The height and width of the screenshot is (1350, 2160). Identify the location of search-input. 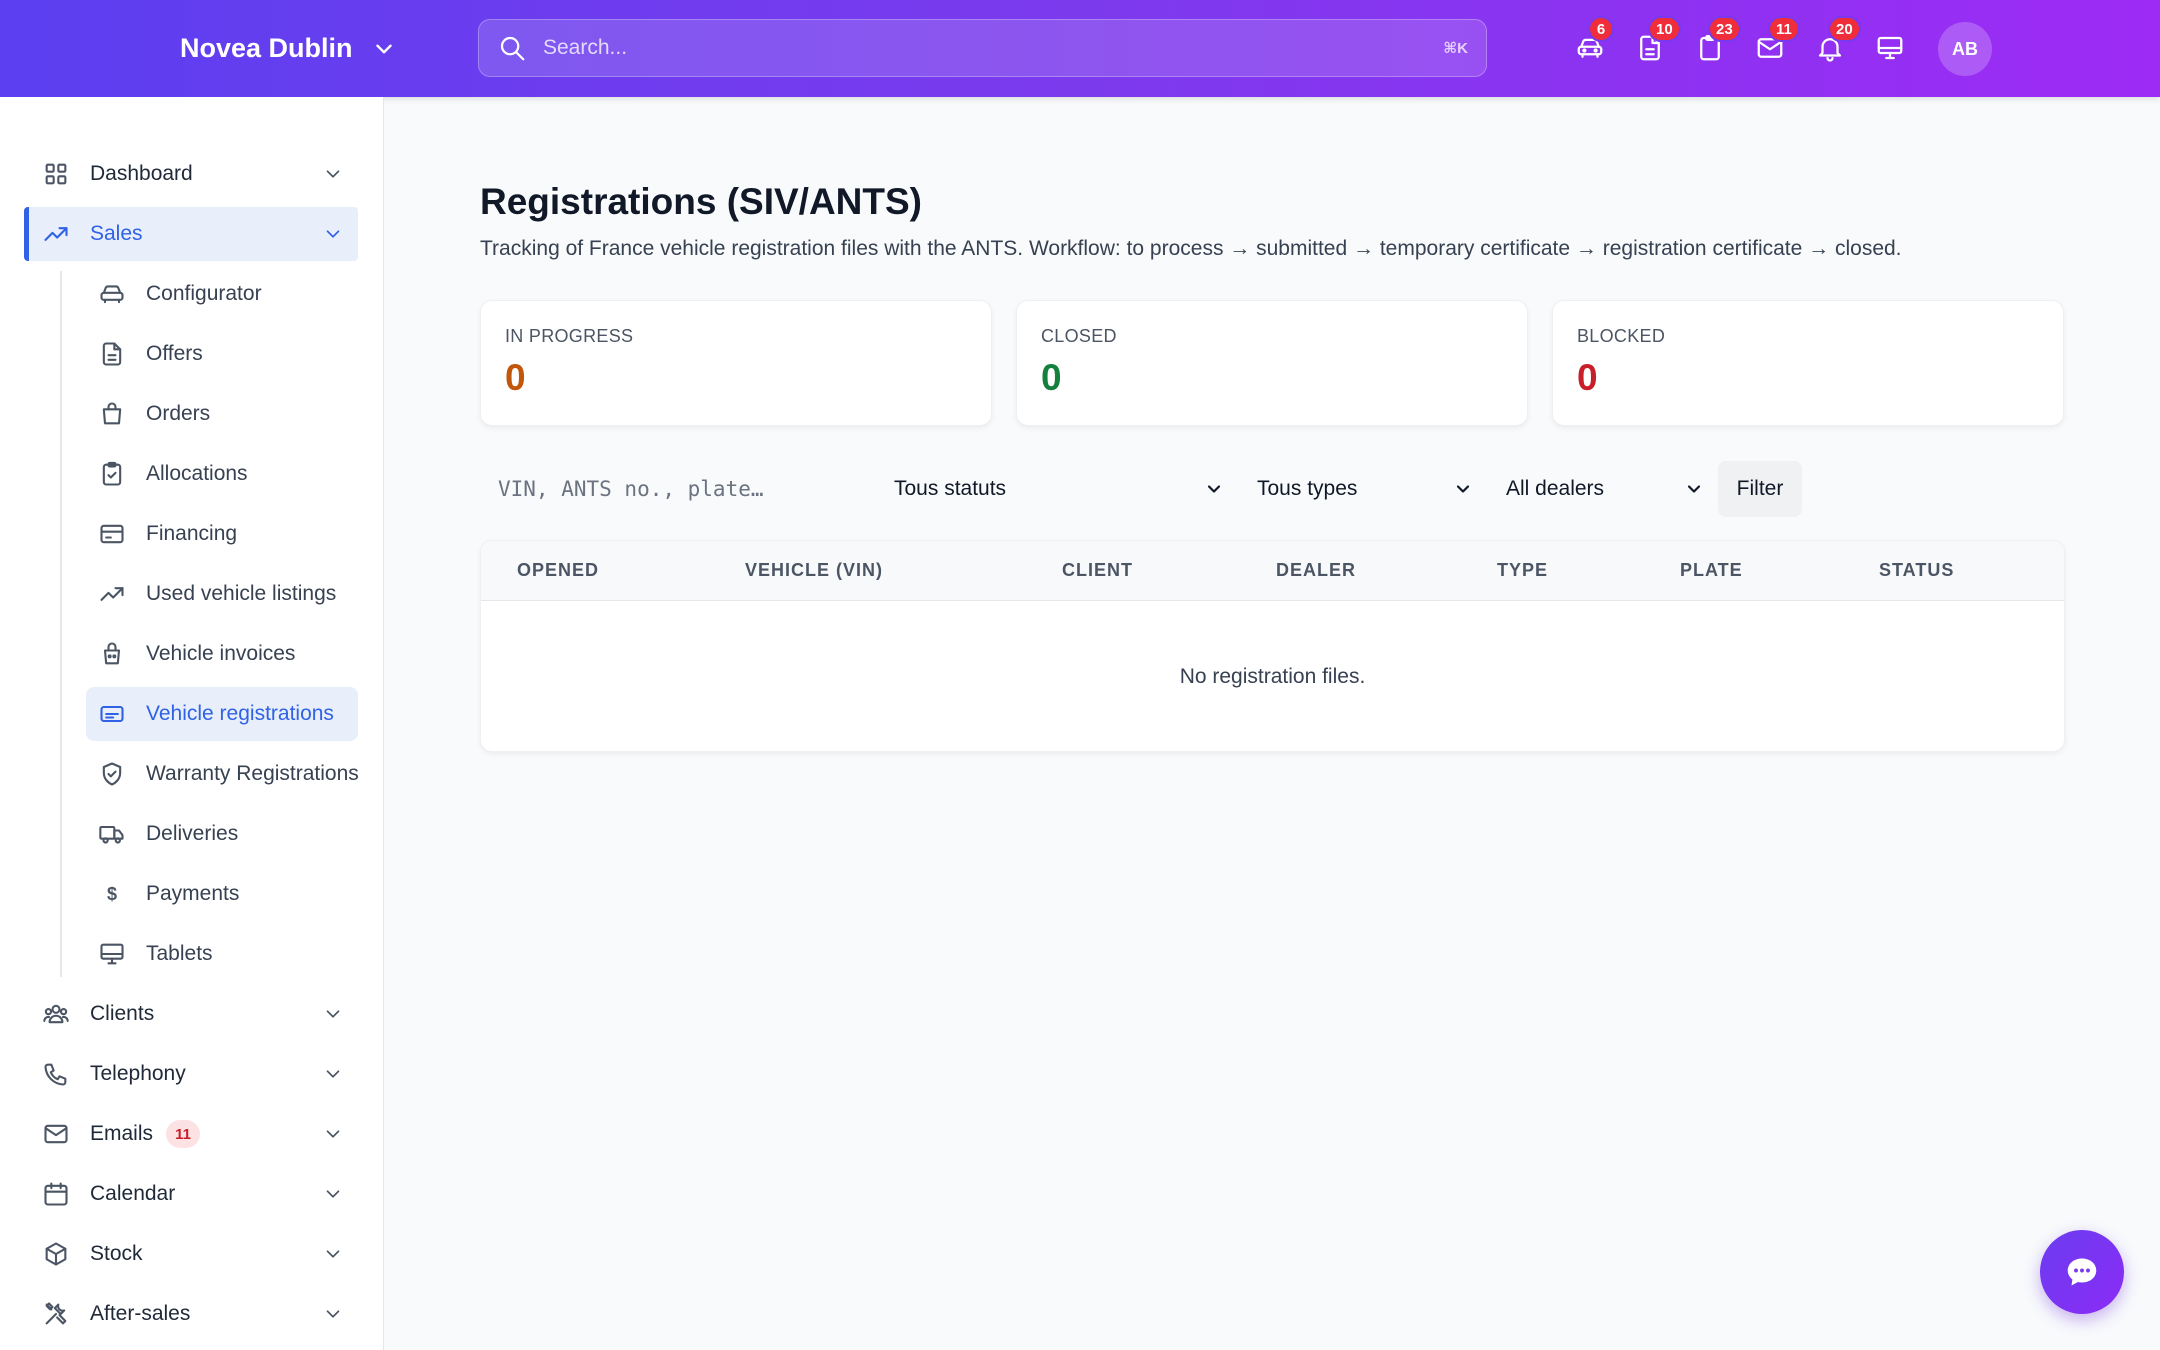
(985, 48).